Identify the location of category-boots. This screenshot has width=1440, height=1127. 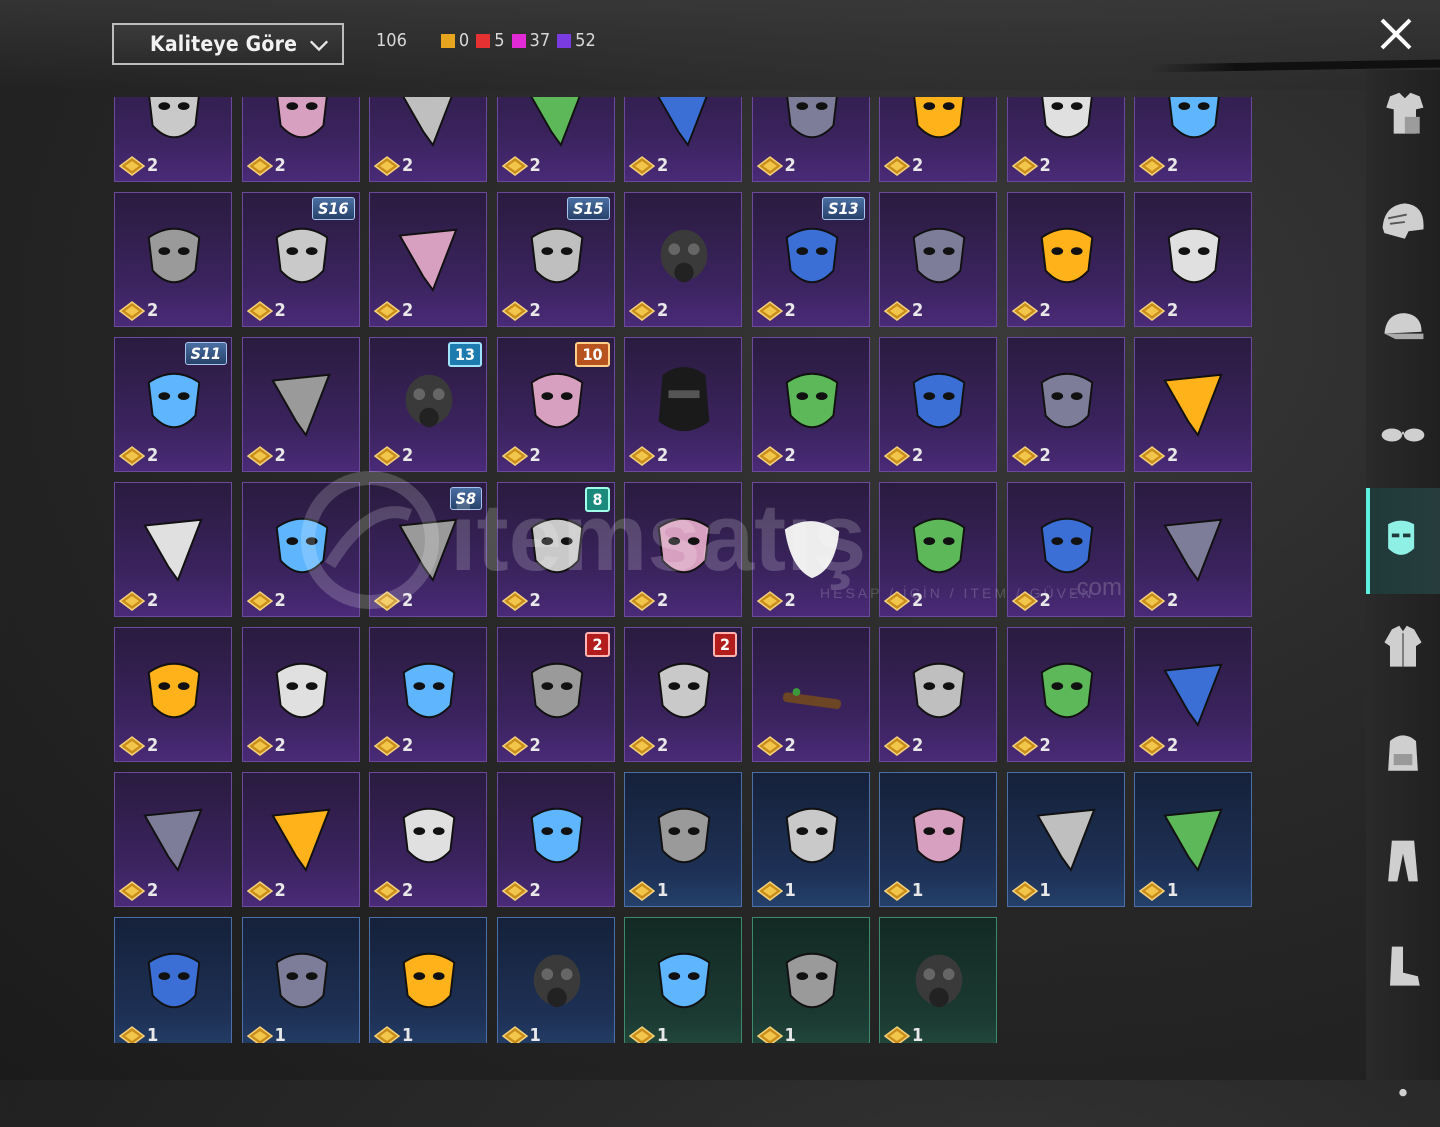
(1403, 967).